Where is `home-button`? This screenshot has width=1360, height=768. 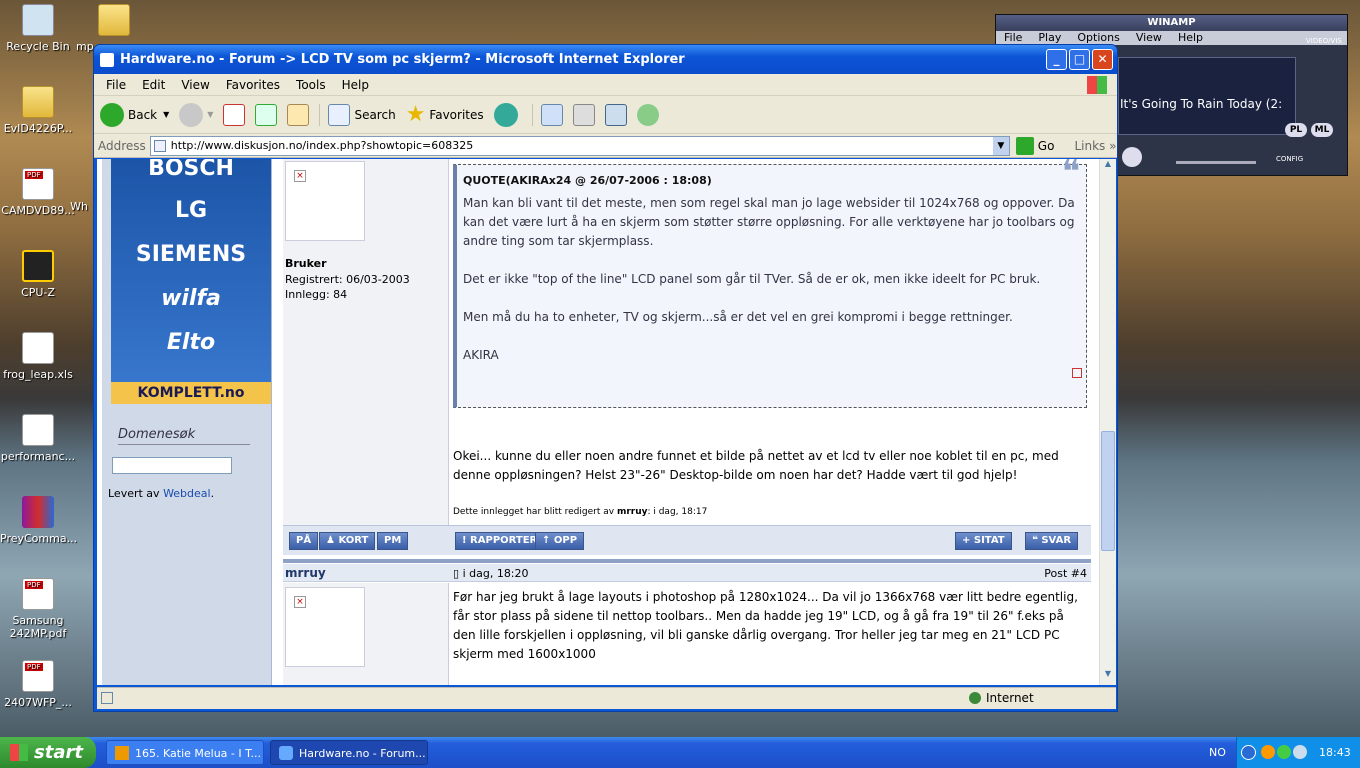 home-button is located at coordinates (298, 114).